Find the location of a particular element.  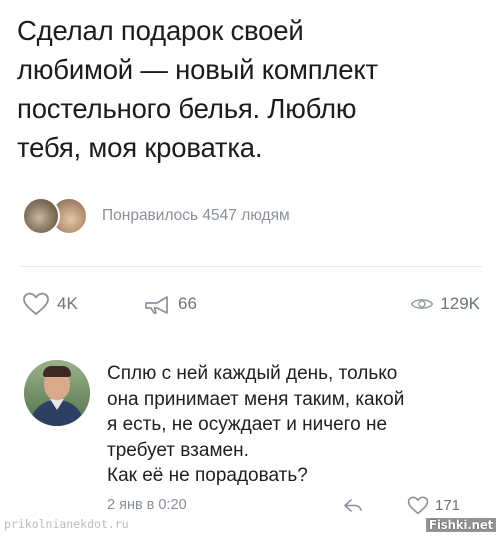

post-text-line: Сделал подарок своей is located at coordinates (160, 30).